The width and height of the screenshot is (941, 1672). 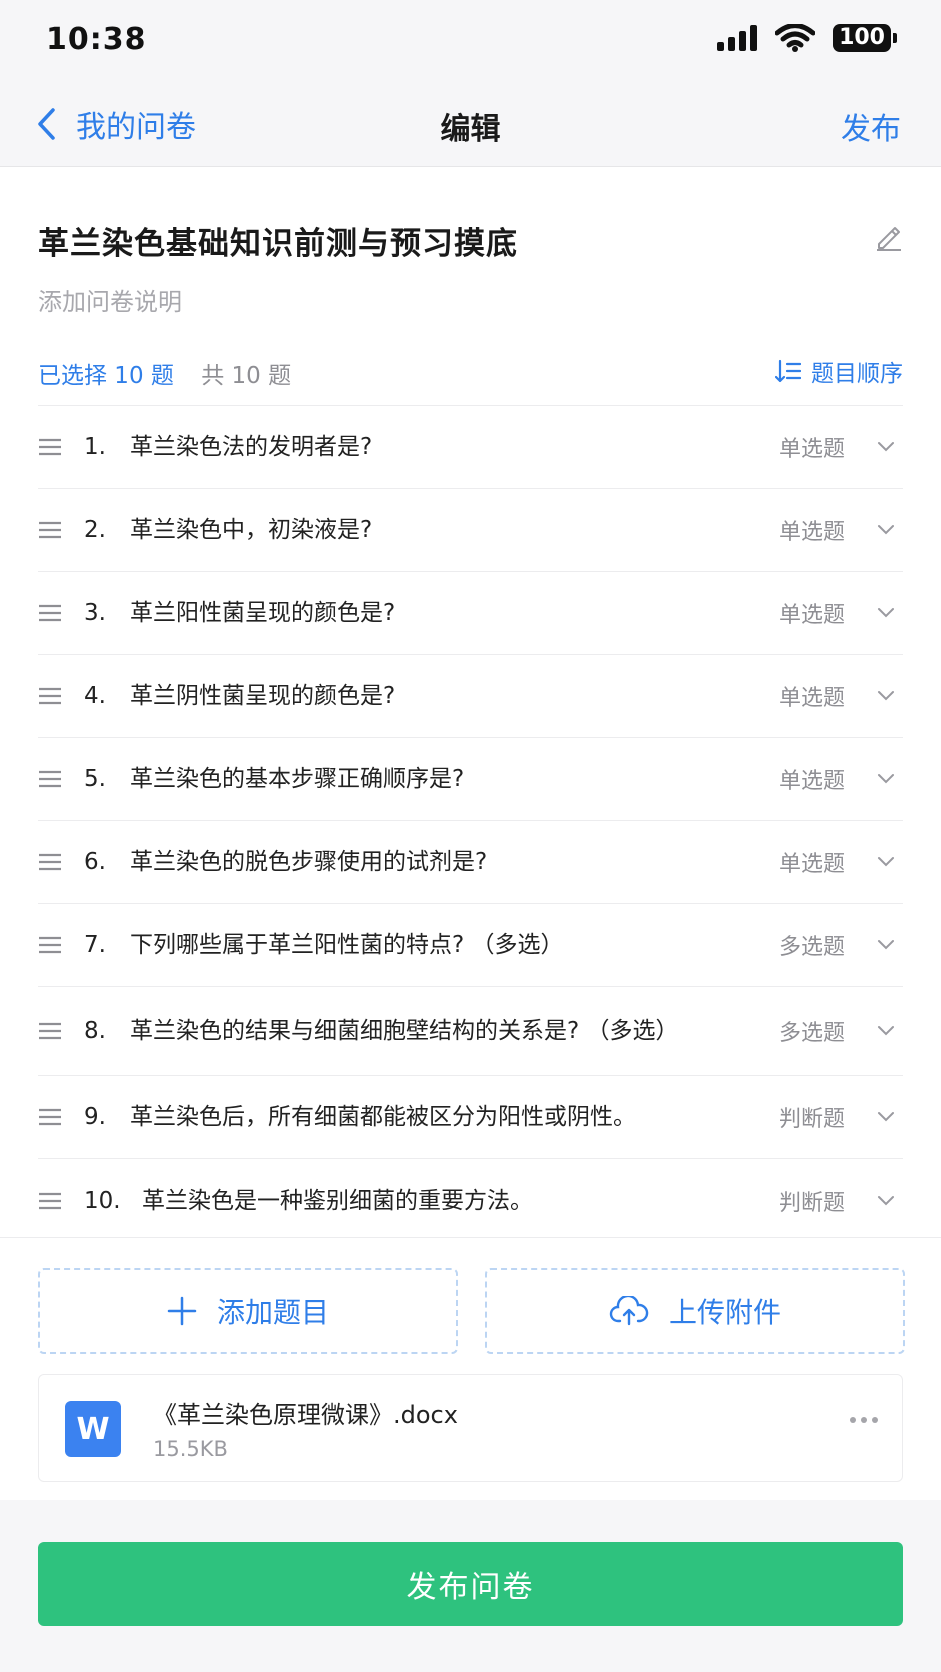 What do you see at coordinates (95, 696) in the screenshot?
I see `question-number: 4.` at bounding box center [95, 696].